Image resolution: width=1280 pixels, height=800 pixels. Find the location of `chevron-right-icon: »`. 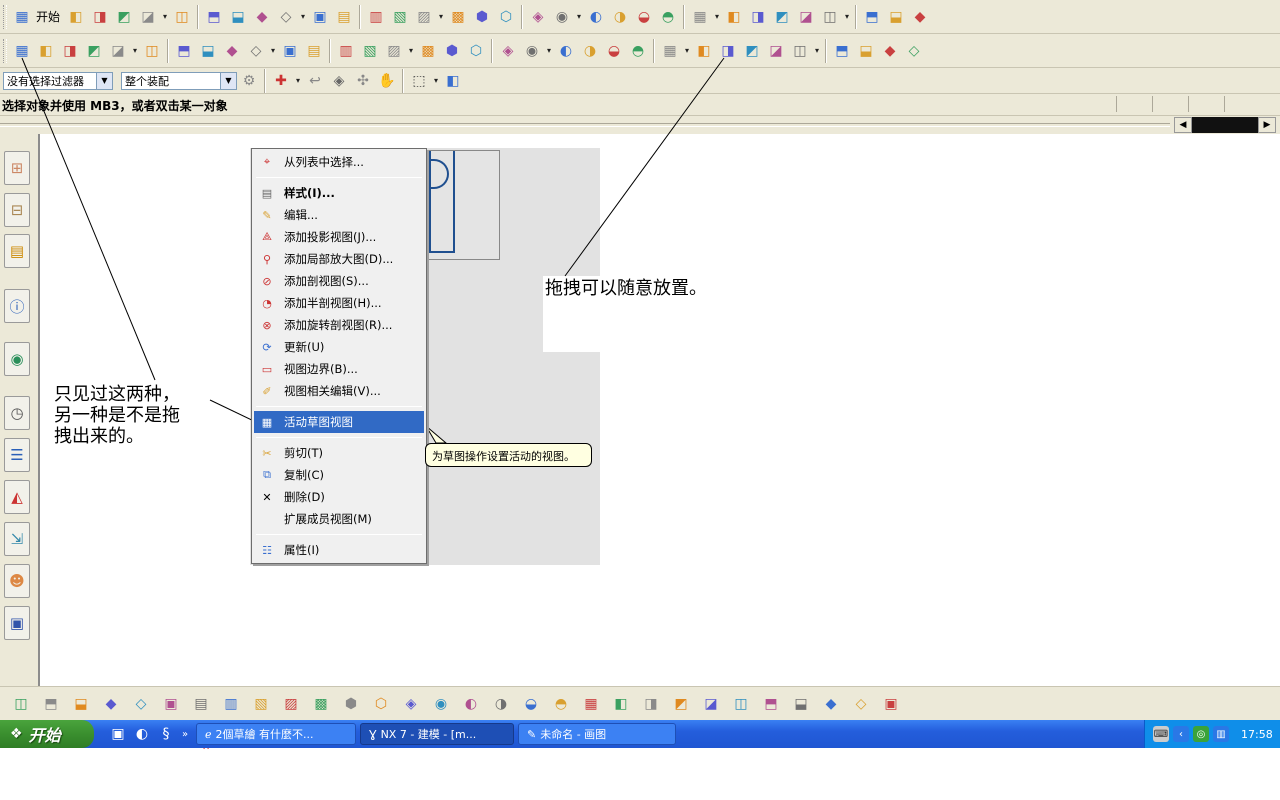

chevron-right-icon: » is located at coordinates (185, 734).